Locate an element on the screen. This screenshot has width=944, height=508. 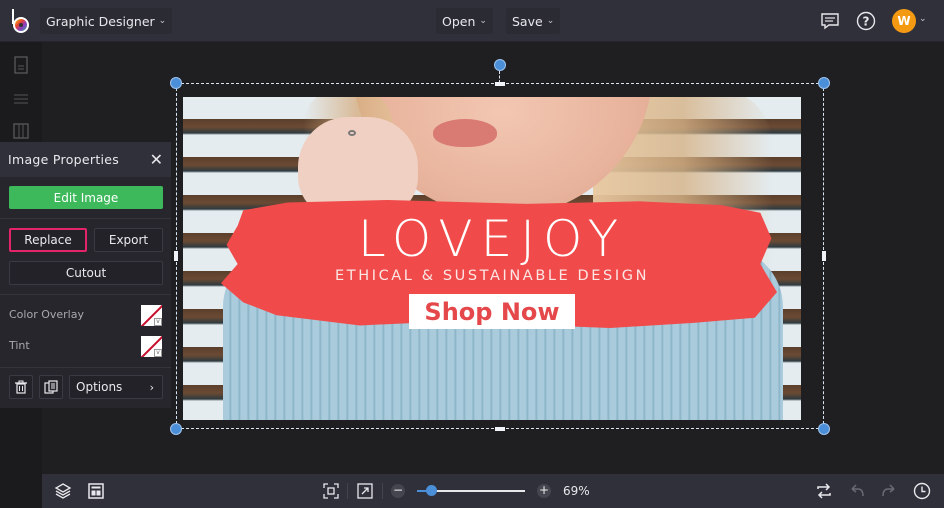
zoom-level: 69% is located at coordinates (576, 491).